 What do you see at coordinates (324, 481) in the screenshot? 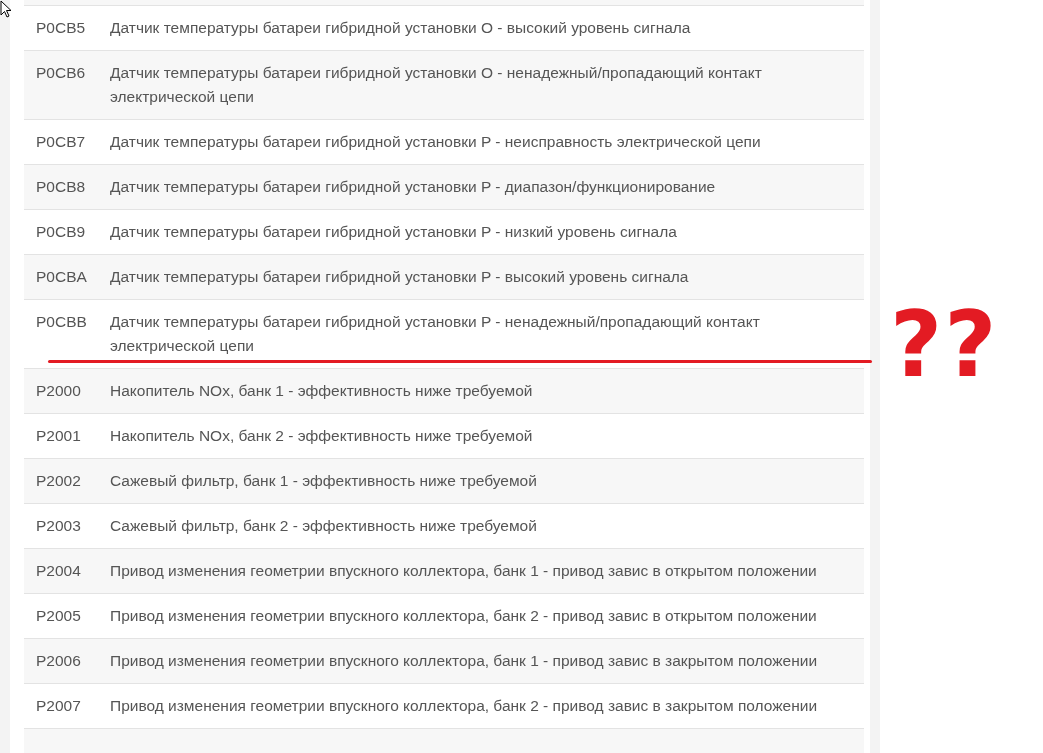
I see `error-description: Сажевый фильтр, банк 1 - эффективность ниже требуемой` at bounding box center [324, 481].